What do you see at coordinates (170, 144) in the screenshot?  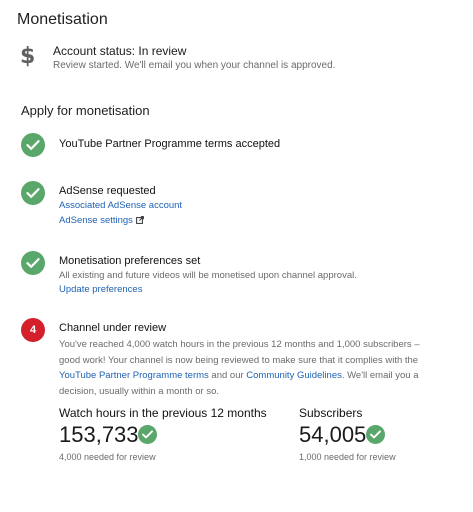 I see `step-title: YouTube Partner Programme terms accepted` at bounding box center [170, 144].